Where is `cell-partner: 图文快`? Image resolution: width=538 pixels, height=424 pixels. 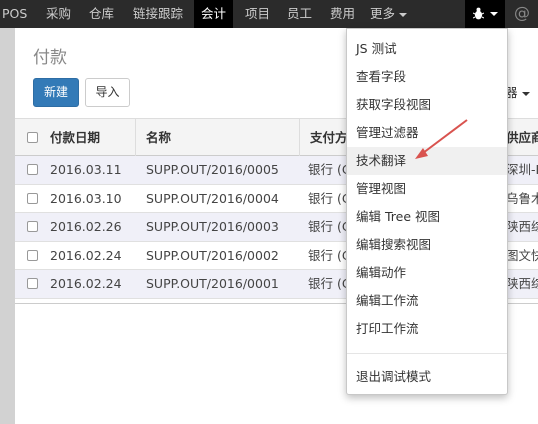
cell-partner: 图文快 is located at coordinates (522, 255).